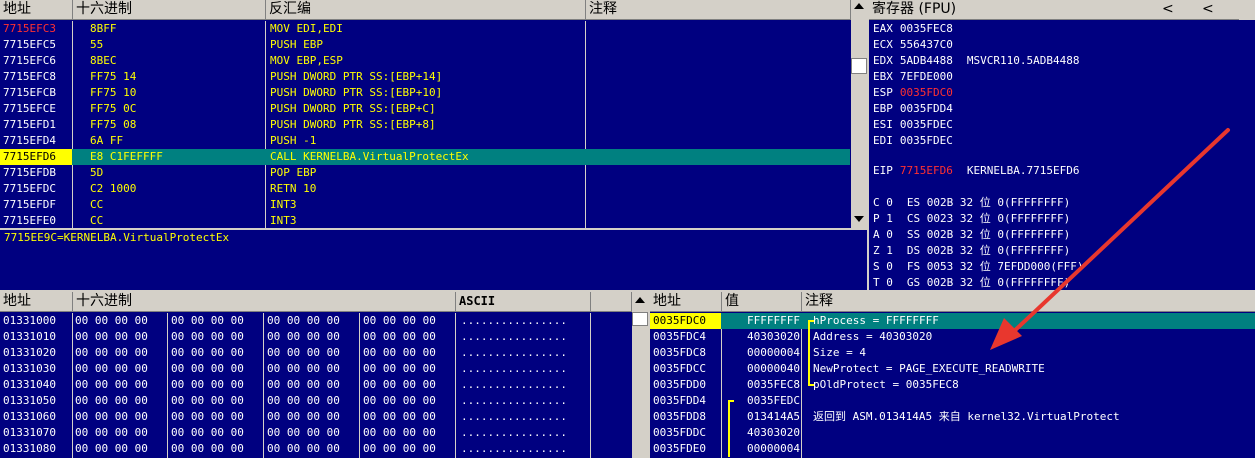 The width and height of the screenshot is (1255, 458). I want to click on register-esi: ESI 0035FDEC, so click(1063, 125).